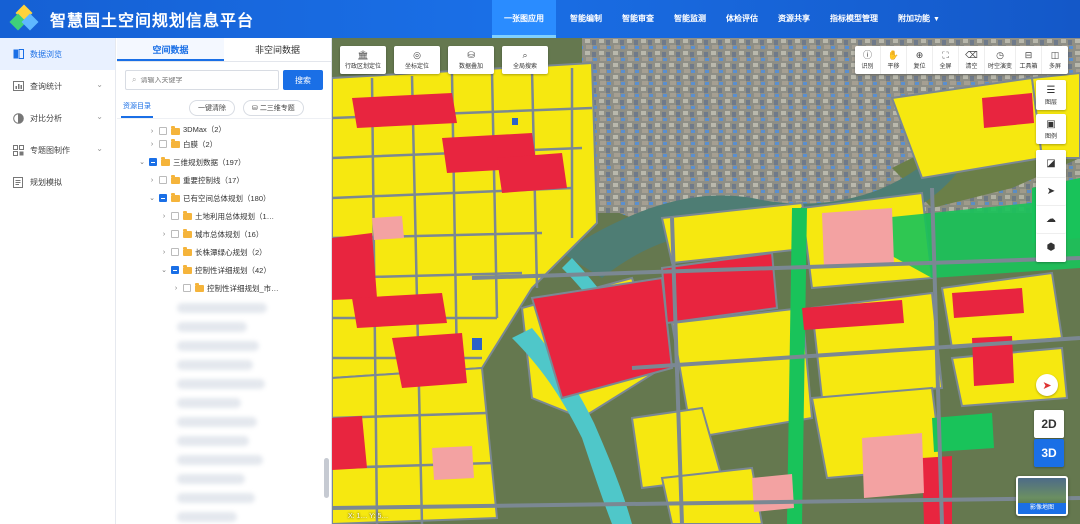  I want to click on admin-locate-tool: 🏛 行政区划定位, so click(363, 60).